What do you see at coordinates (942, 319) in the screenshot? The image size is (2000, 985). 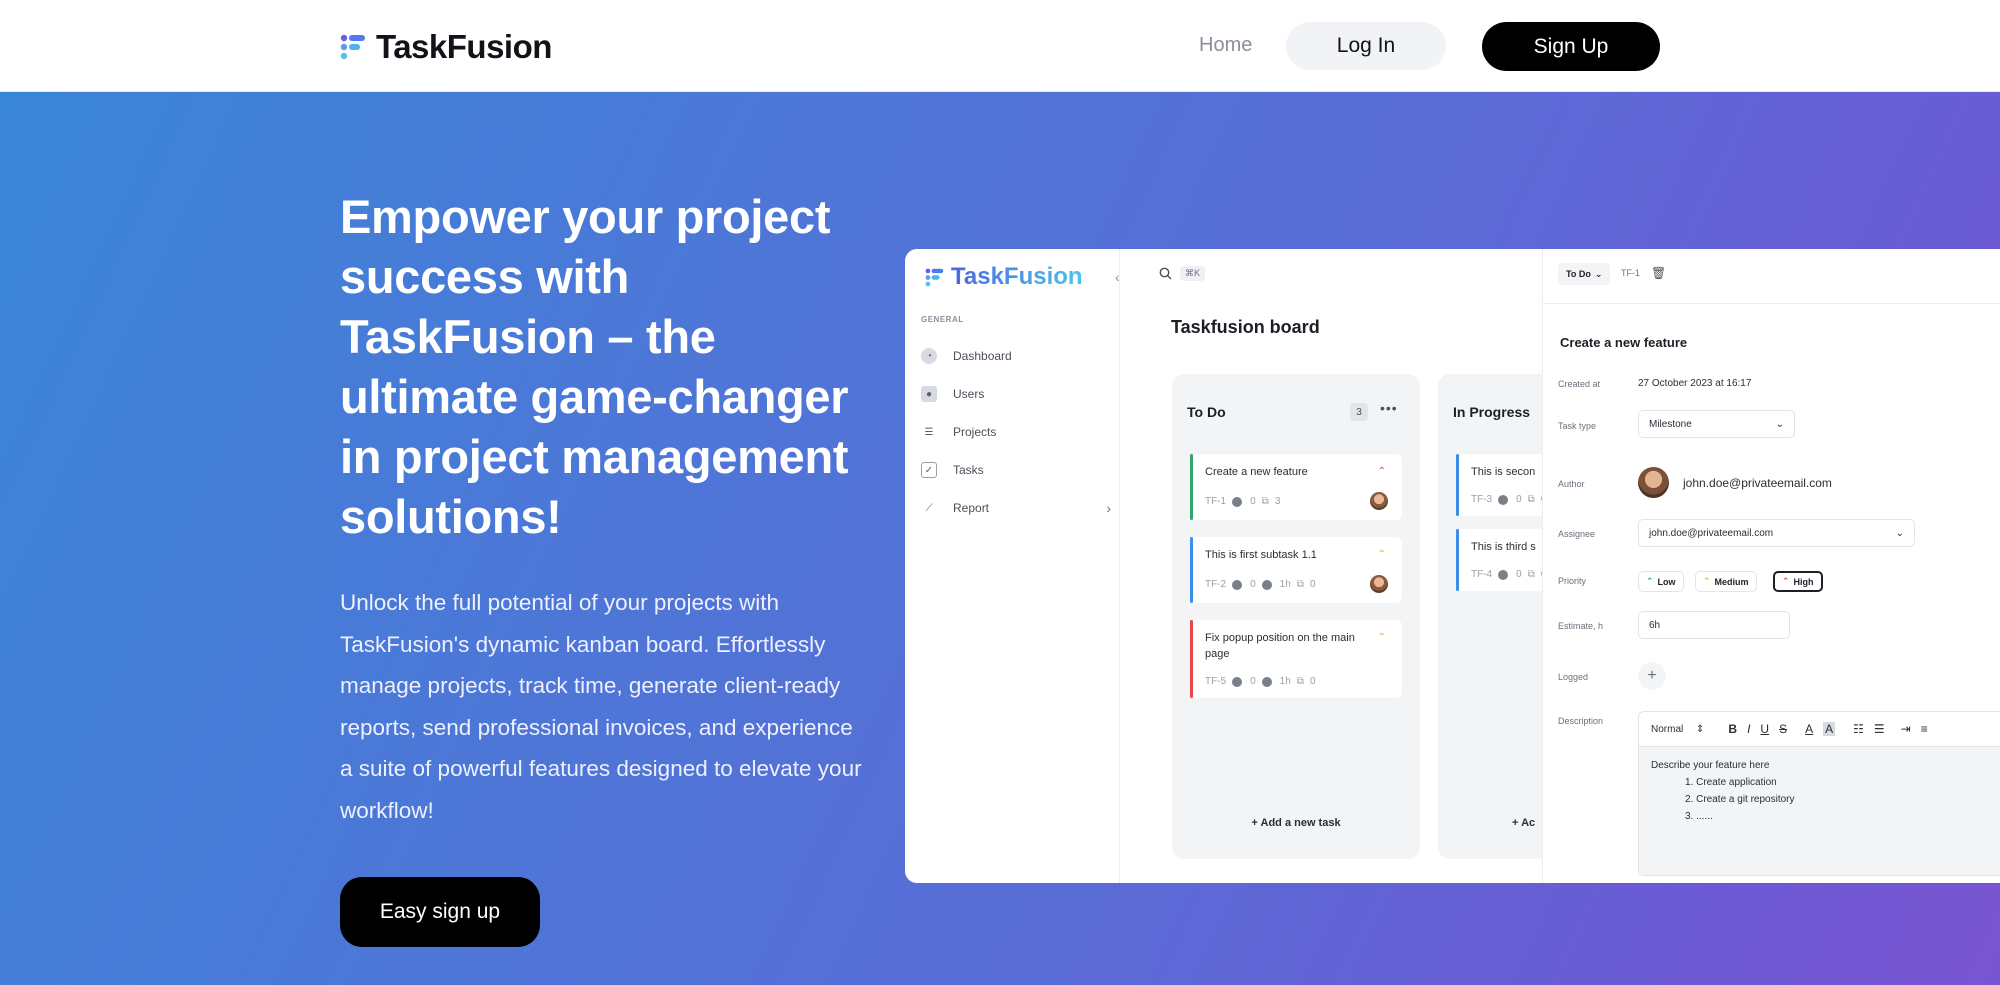 I see `sidebar-section-label: GENERAL` at bounding box center [942, 319].